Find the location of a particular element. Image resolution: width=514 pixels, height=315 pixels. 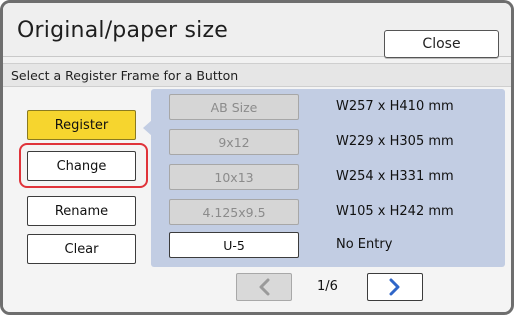

prev-page-button is located at coordinates (264, 287).